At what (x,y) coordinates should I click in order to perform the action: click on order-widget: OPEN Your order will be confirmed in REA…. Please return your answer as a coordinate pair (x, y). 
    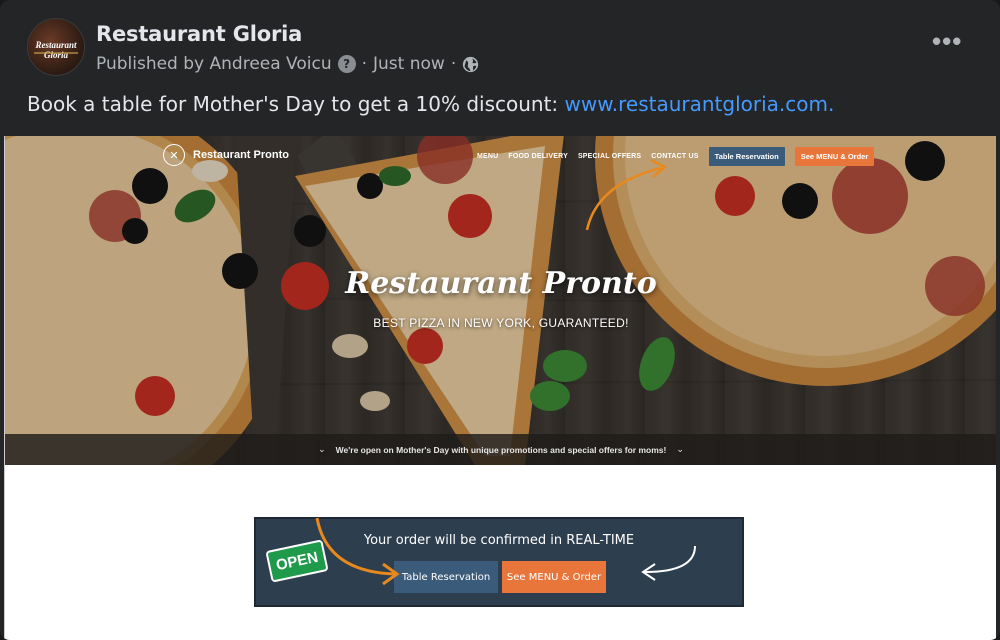
    Looking at the image, I should click on (499, 562).